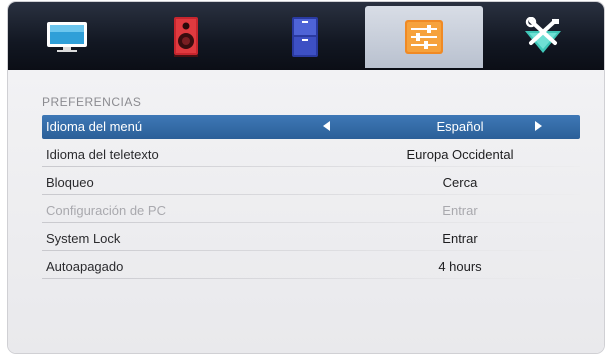  I want to click on row-label: Idioma del teletexto, so click(102, 154).